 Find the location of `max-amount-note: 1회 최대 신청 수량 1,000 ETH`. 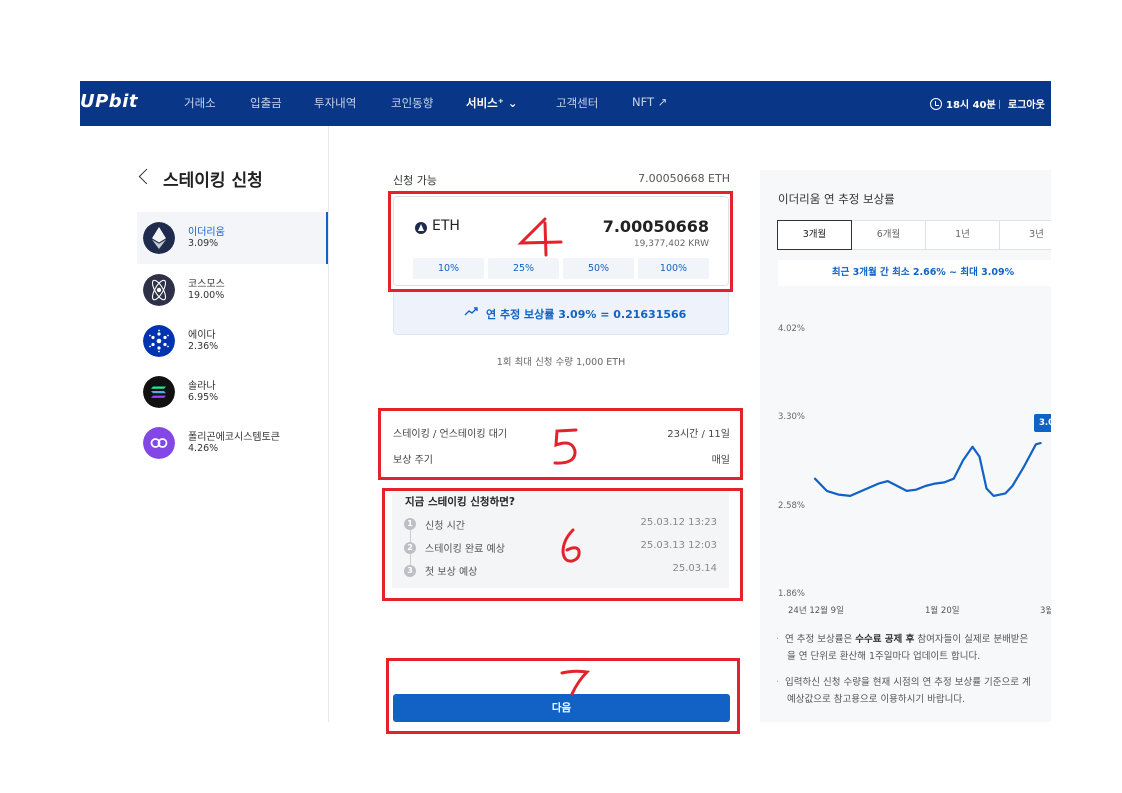

max-amount-note: 1회 최대 신청 수량 1,000 ETH is located at coordinates (561, 362).